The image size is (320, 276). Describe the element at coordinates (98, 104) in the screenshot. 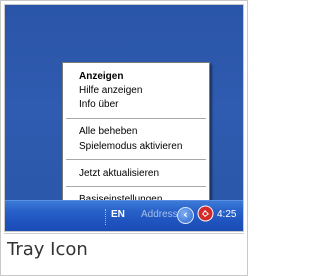

I see `menu-item-info-ueber: Info über` at that location.